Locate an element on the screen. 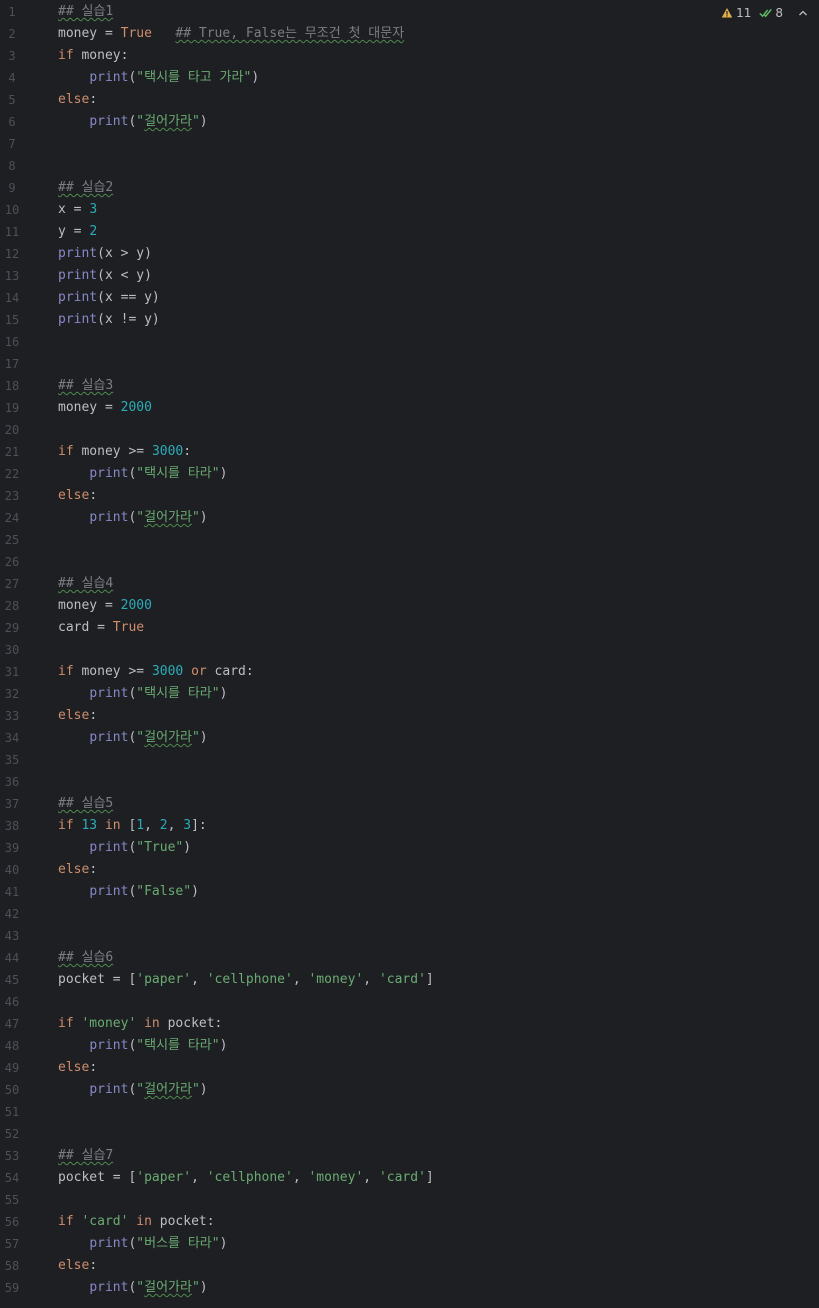 The height and width of the screenshot is (1308, 819). code-line: 47 if 'money' in pocket: is located at coordinates (409, 1024).